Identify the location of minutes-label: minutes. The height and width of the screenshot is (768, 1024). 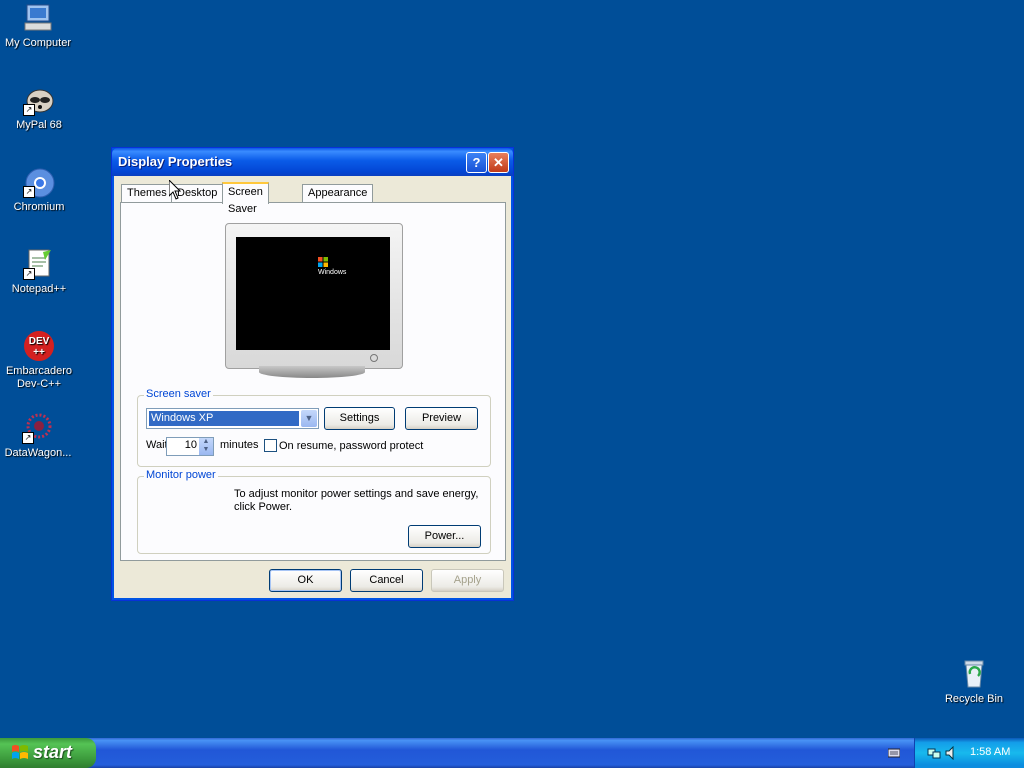
(239, 445).